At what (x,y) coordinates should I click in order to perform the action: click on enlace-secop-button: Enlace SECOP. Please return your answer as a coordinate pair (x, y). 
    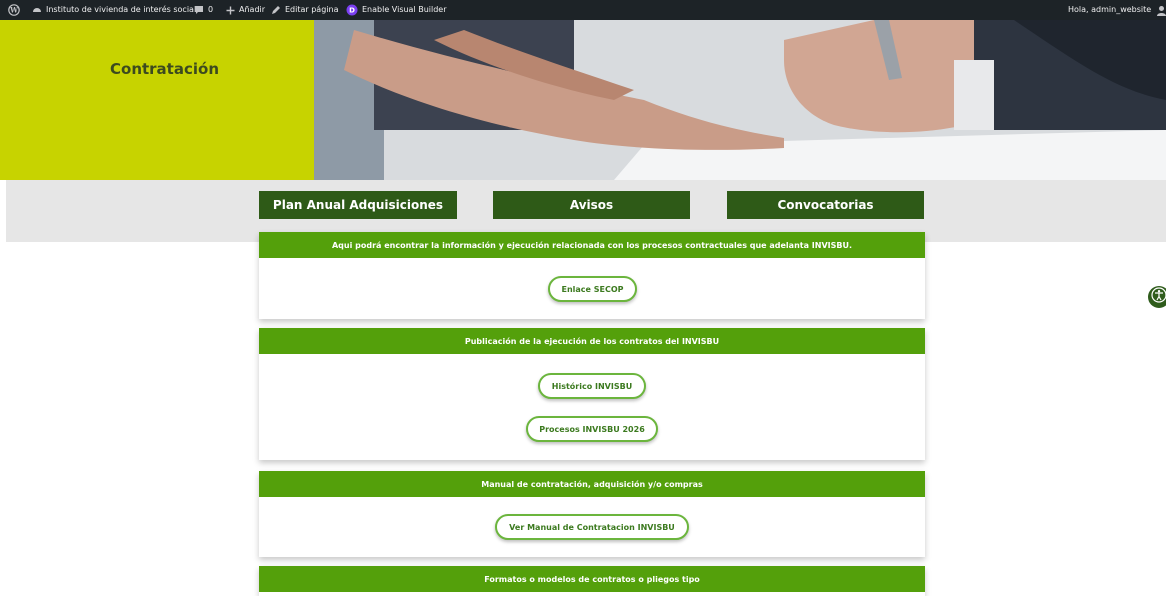
    Looking at the image, I should click on (592, 289).